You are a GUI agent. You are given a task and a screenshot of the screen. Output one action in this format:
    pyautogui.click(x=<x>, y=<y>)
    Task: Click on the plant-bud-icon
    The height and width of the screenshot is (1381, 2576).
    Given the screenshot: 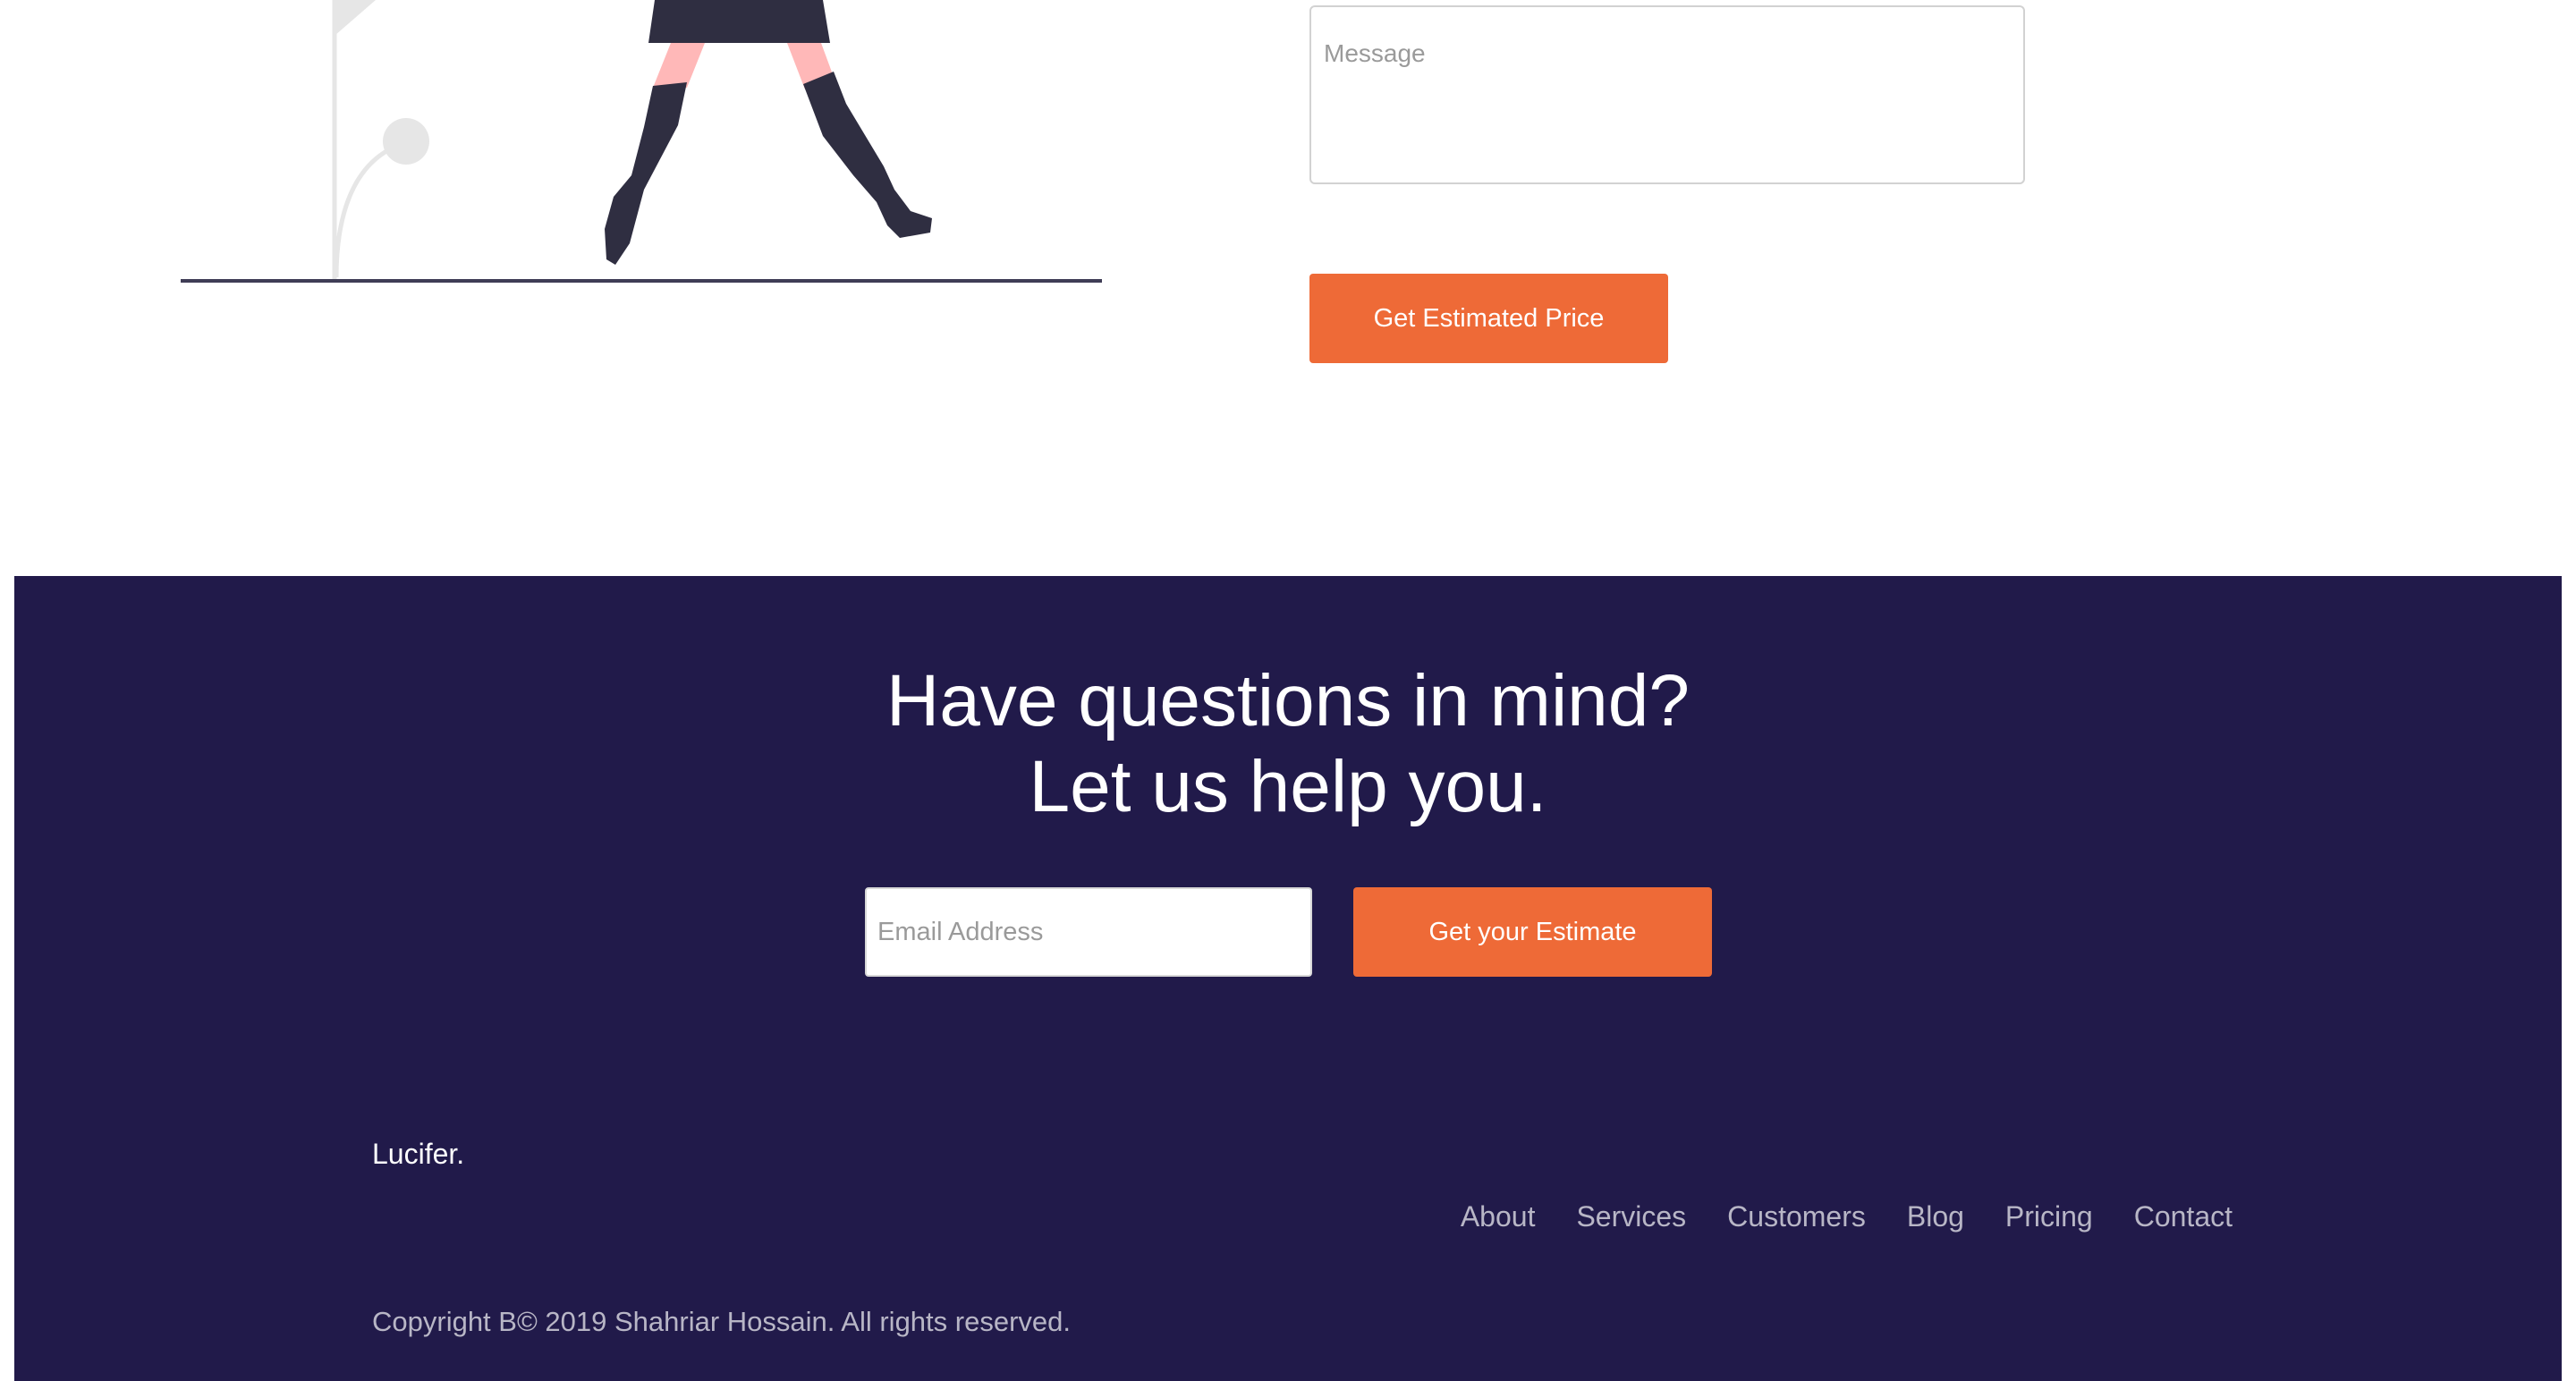 What is the action you would take?
    pyautogui.click(x=406, y=141)
    